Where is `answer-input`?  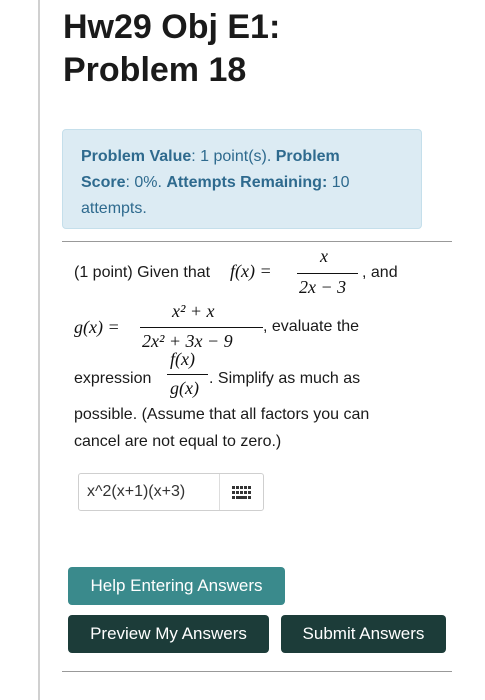
answer-input is located at coordinates (149, 492).